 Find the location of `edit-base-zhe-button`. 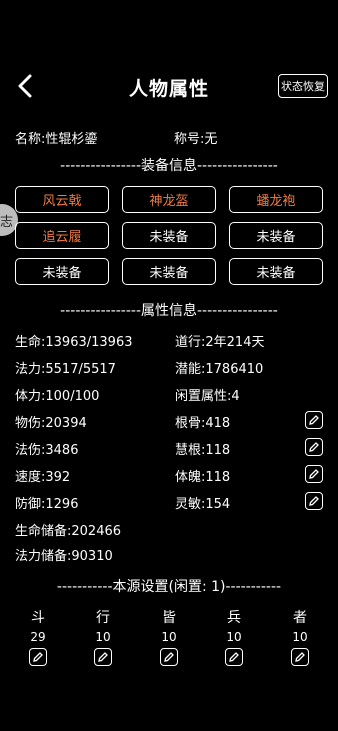

edit-base-zhe-button is located at coordinates (300, 657).